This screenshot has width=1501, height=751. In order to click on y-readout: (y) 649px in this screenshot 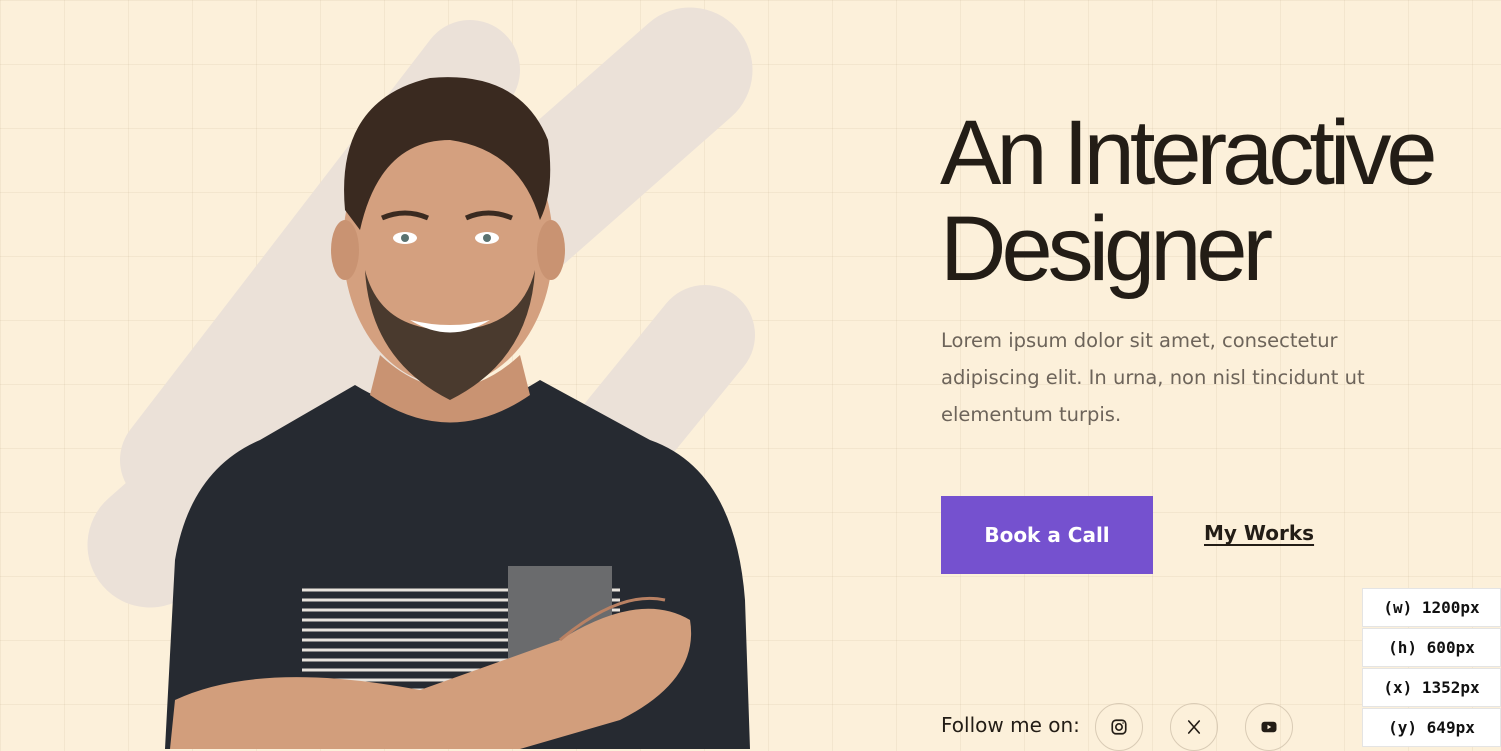, I will do `click(1431, 727)`.